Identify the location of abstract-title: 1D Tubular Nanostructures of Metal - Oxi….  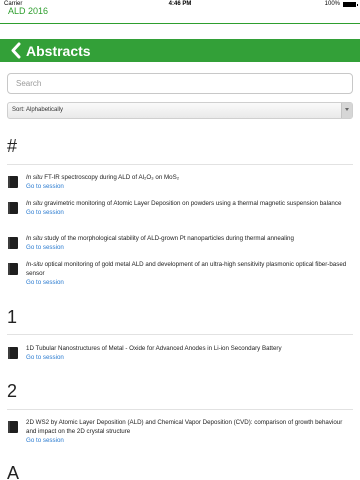
(189, 348).